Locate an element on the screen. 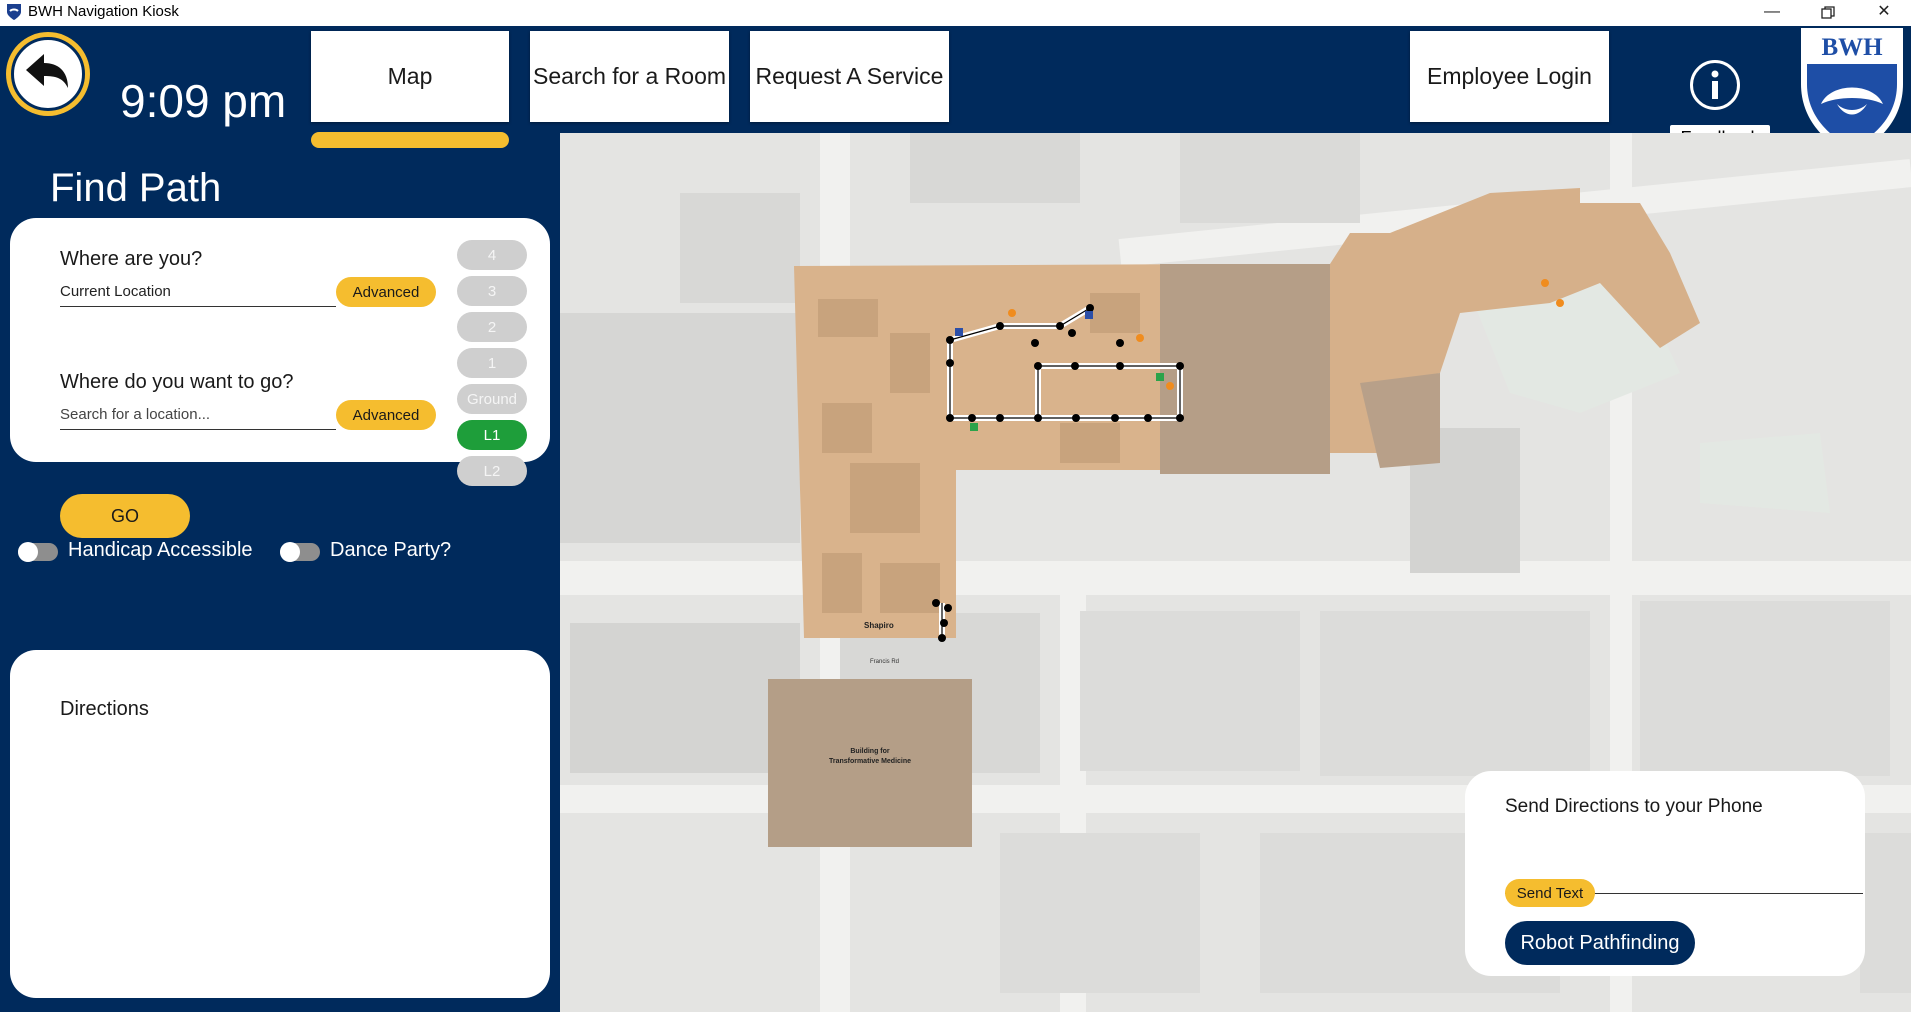 The height and width of the screenshot is (1012, 1911). send-text-button: Send Text is located at coordinates (1550, 893).